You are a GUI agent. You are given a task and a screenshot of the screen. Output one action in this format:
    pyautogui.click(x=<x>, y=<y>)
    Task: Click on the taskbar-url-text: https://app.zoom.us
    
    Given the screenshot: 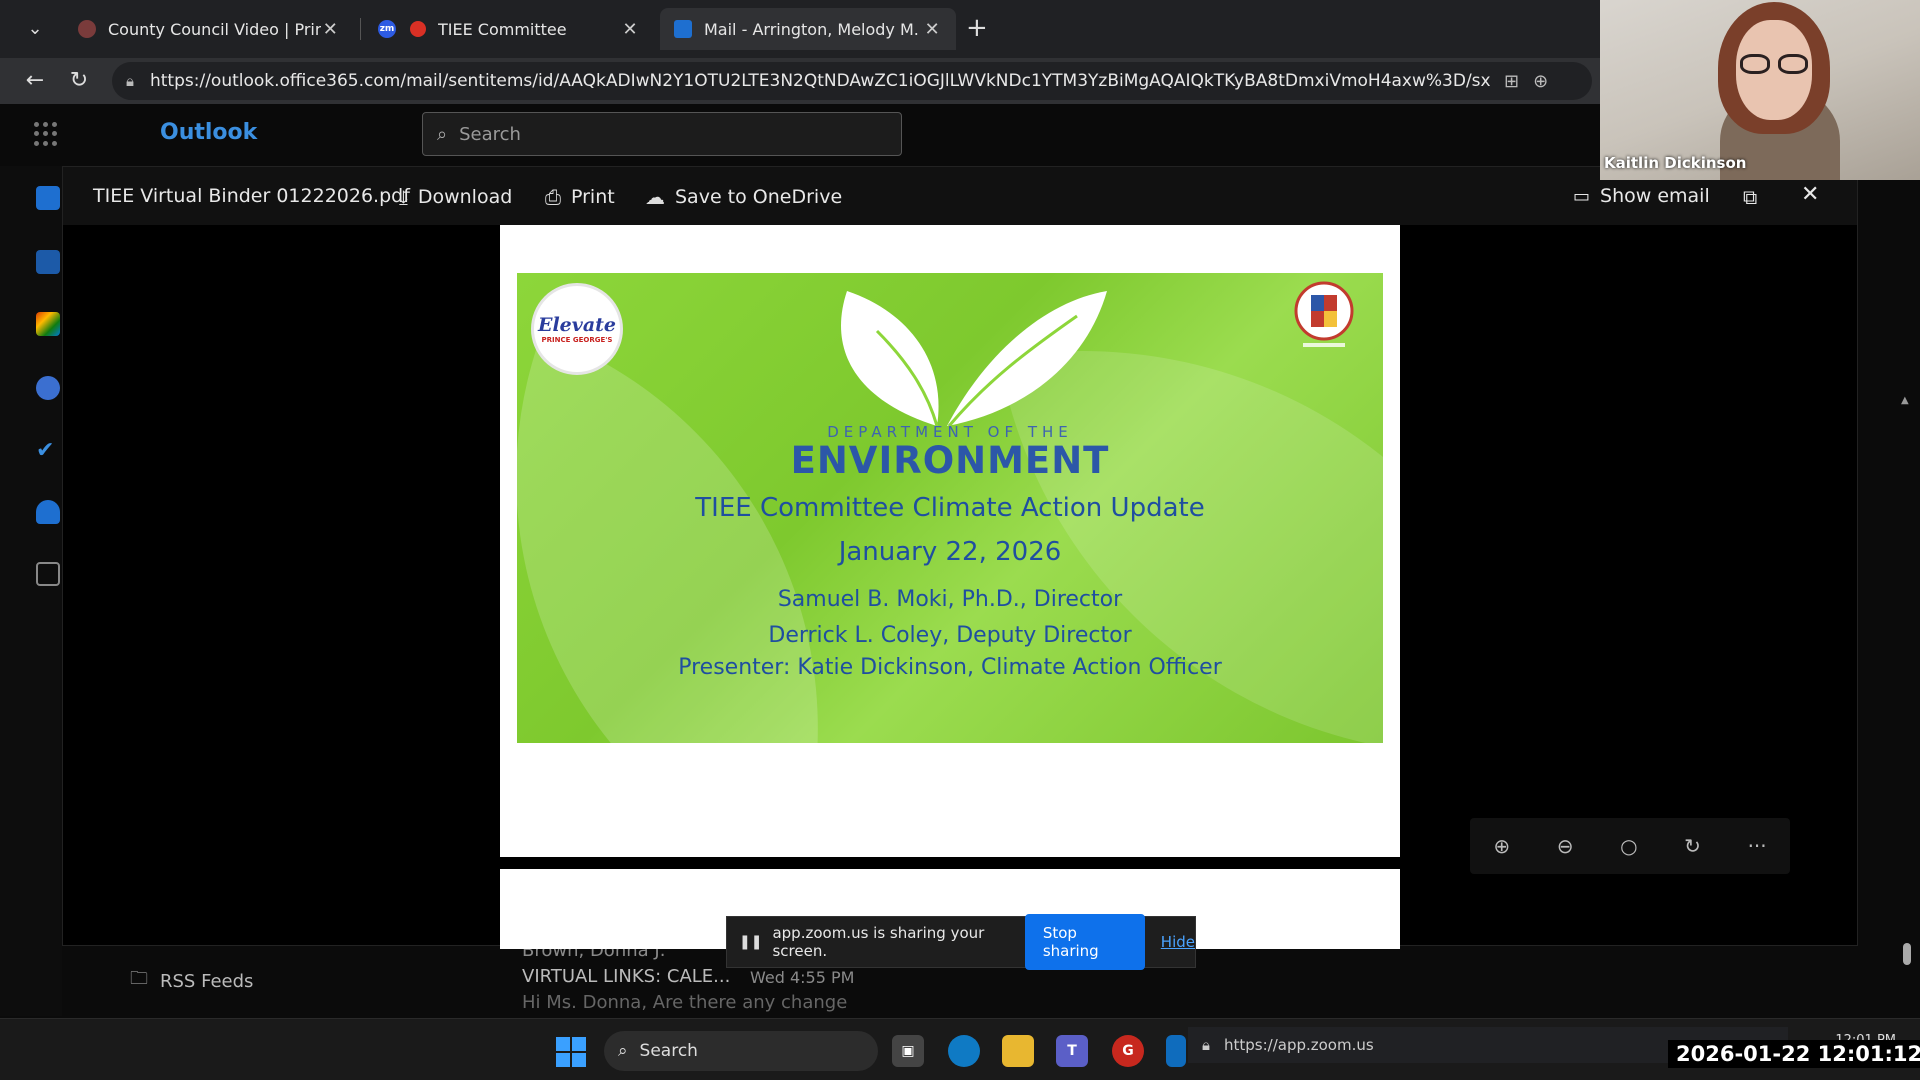 What is the action you would take?
    pyautogui.click(x=1298, y=1045)
    